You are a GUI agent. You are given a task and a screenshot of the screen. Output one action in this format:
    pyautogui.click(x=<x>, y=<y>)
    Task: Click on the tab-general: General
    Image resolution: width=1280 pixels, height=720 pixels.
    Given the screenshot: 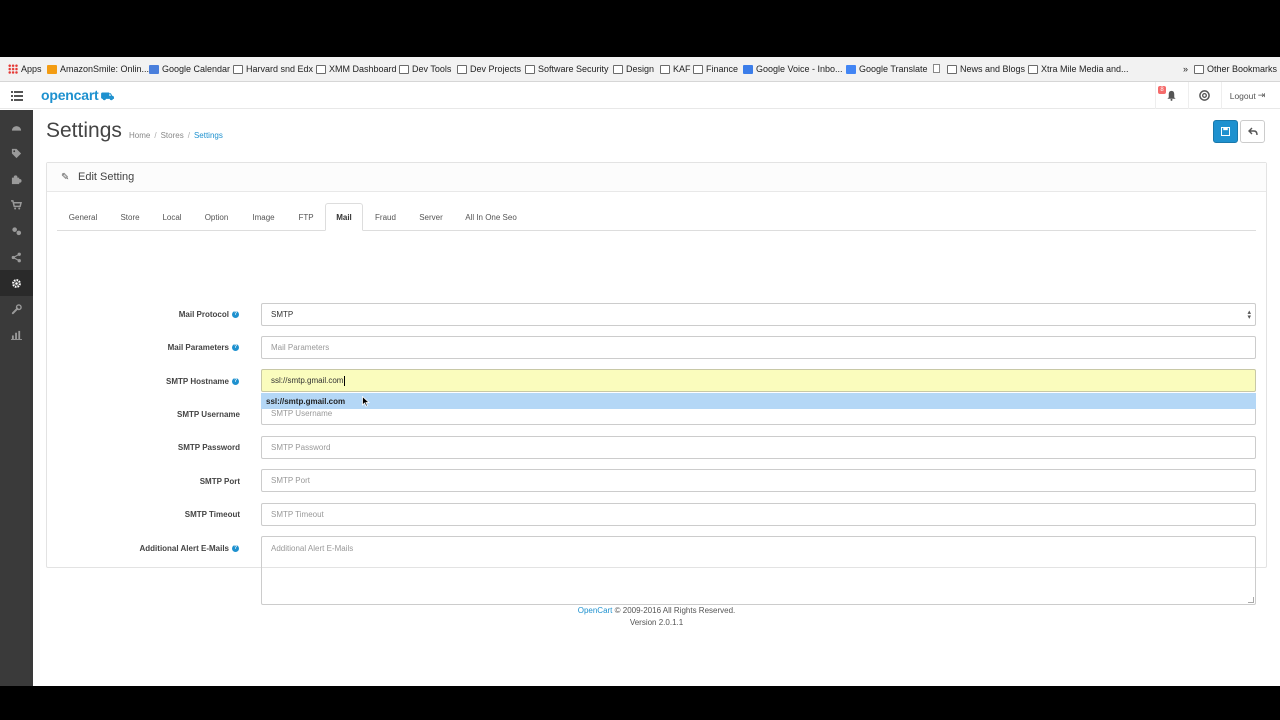 What is the action you would take?
    pyautogui.click(x=83, y=217)
    